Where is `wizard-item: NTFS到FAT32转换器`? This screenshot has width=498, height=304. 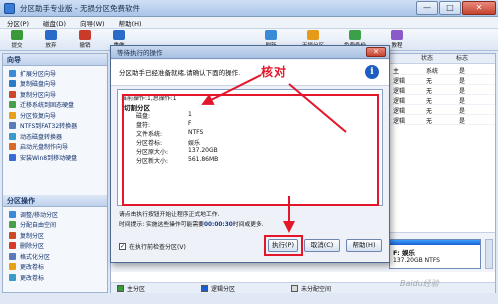 wizard-item: NTFS到FAT32转换器 is located at coordinates (55, 126).